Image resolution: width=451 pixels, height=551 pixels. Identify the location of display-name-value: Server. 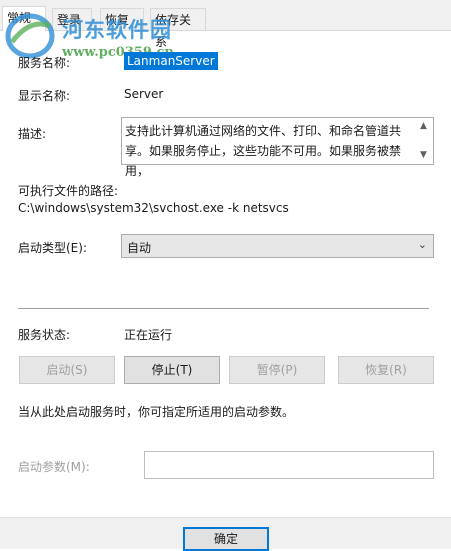
(143, 94).